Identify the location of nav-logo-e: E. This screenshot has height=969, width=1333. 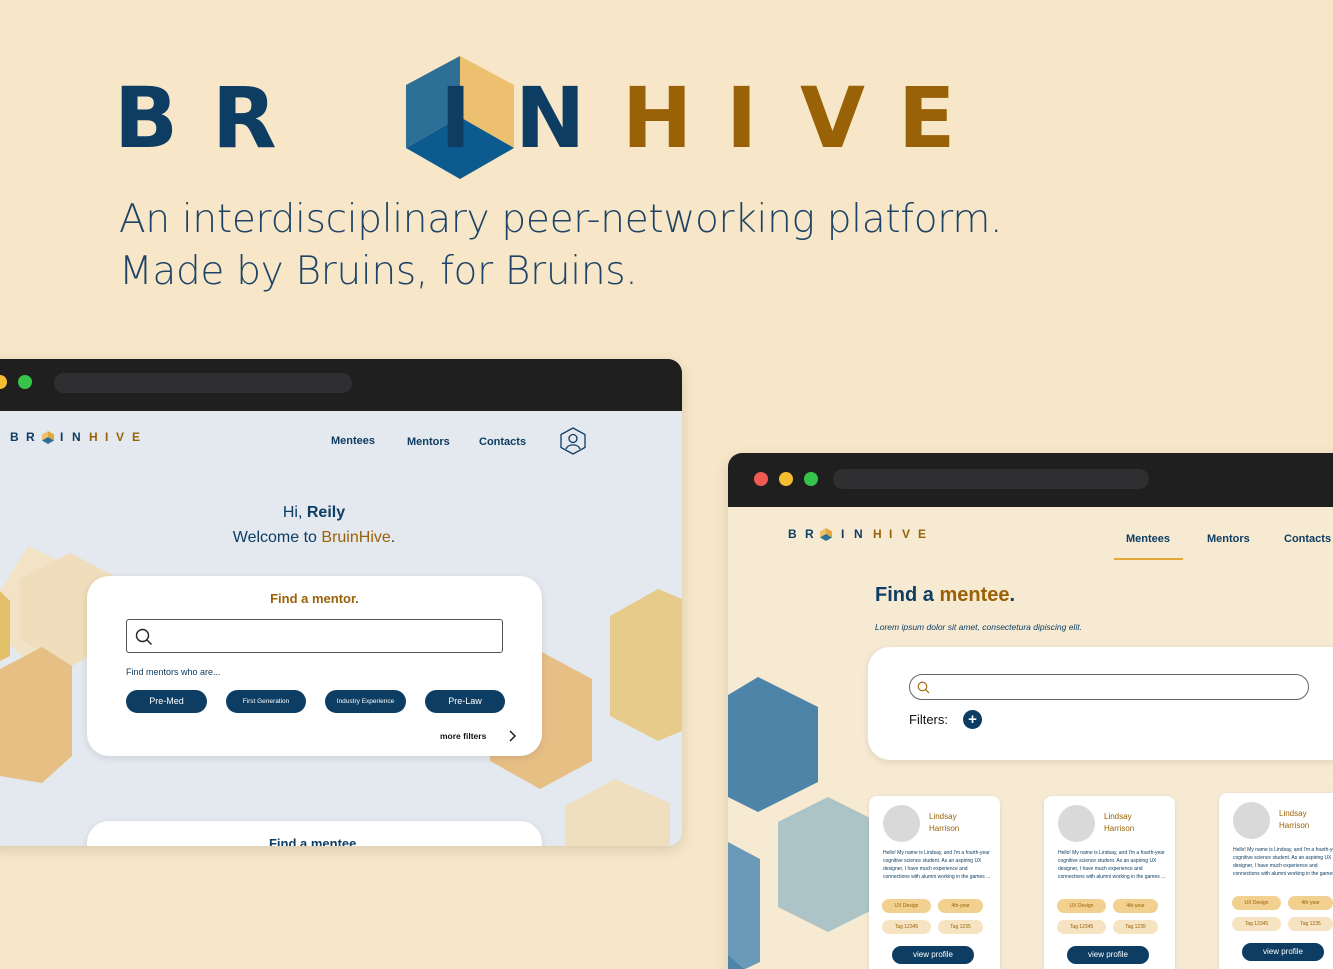
(136, 437).